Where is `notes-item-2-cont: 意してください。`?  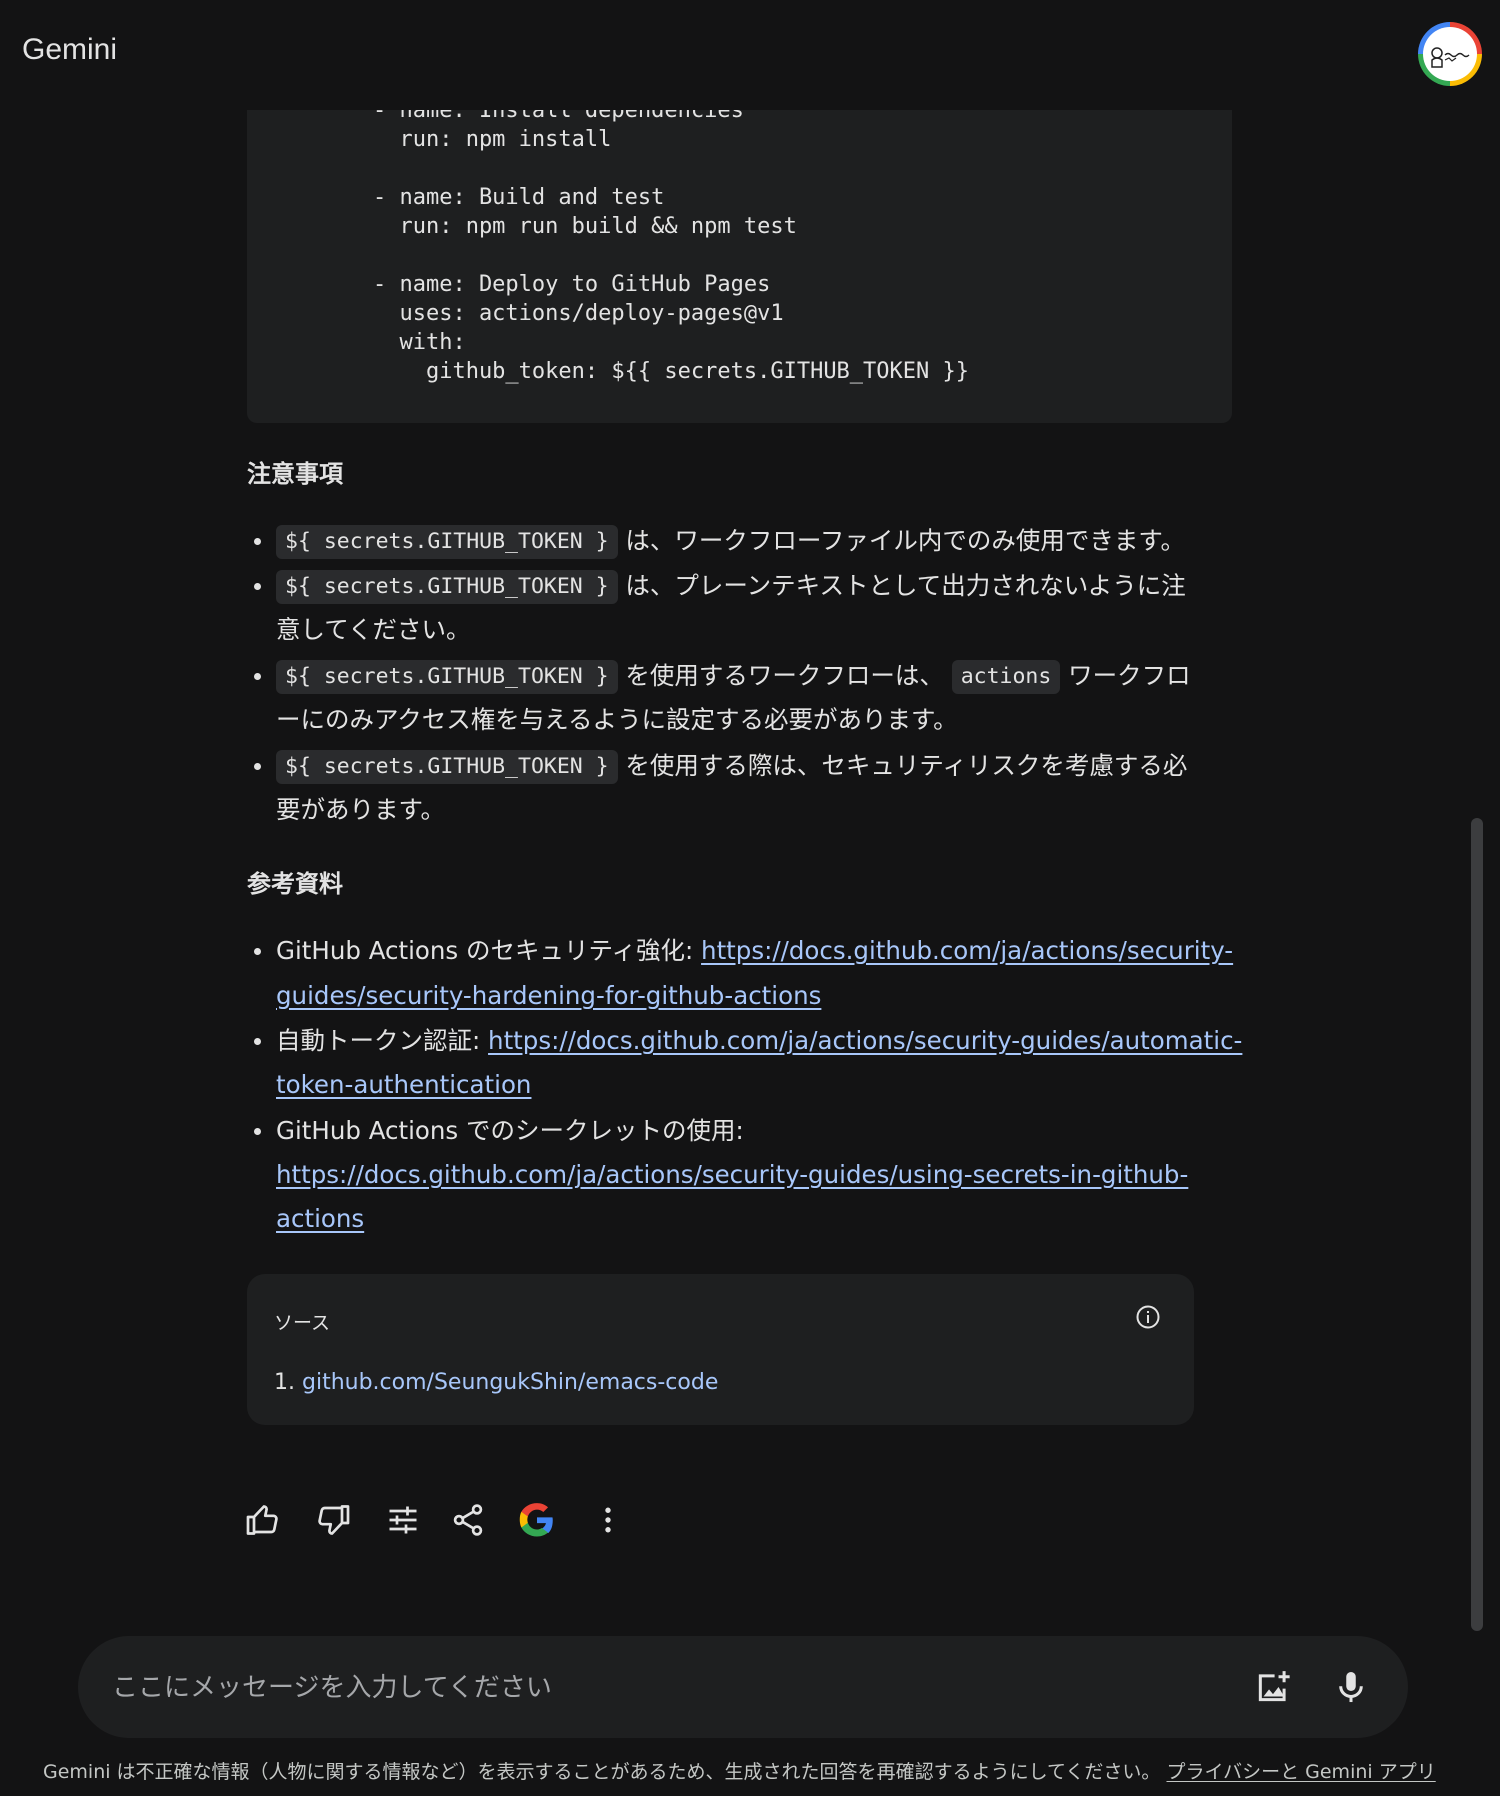
notes-item-2-cont: 意してください。 is located at coordinates (373, 629).